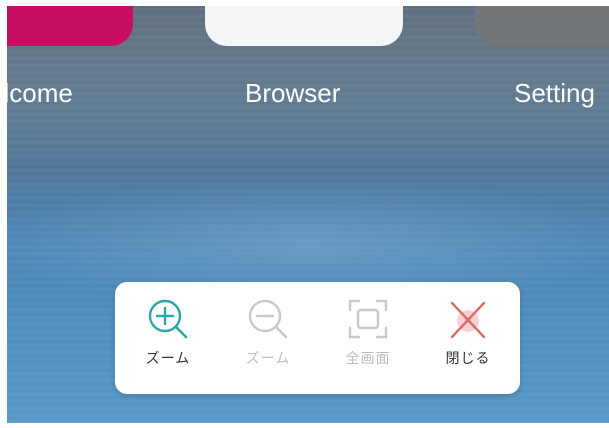 Image resolution: width=609 pixels, height=428 pixels. Describe the element at coordinates (40, 93) in the screenshot. I see `app-label-welcome: elcome` at that location.